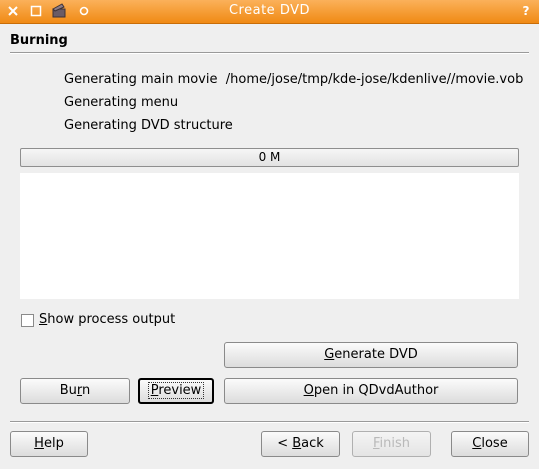  What do you see at coordinates (75, 391) in the screenshot?
I see `burn-button: Burn` at bounding box center [75, 391].